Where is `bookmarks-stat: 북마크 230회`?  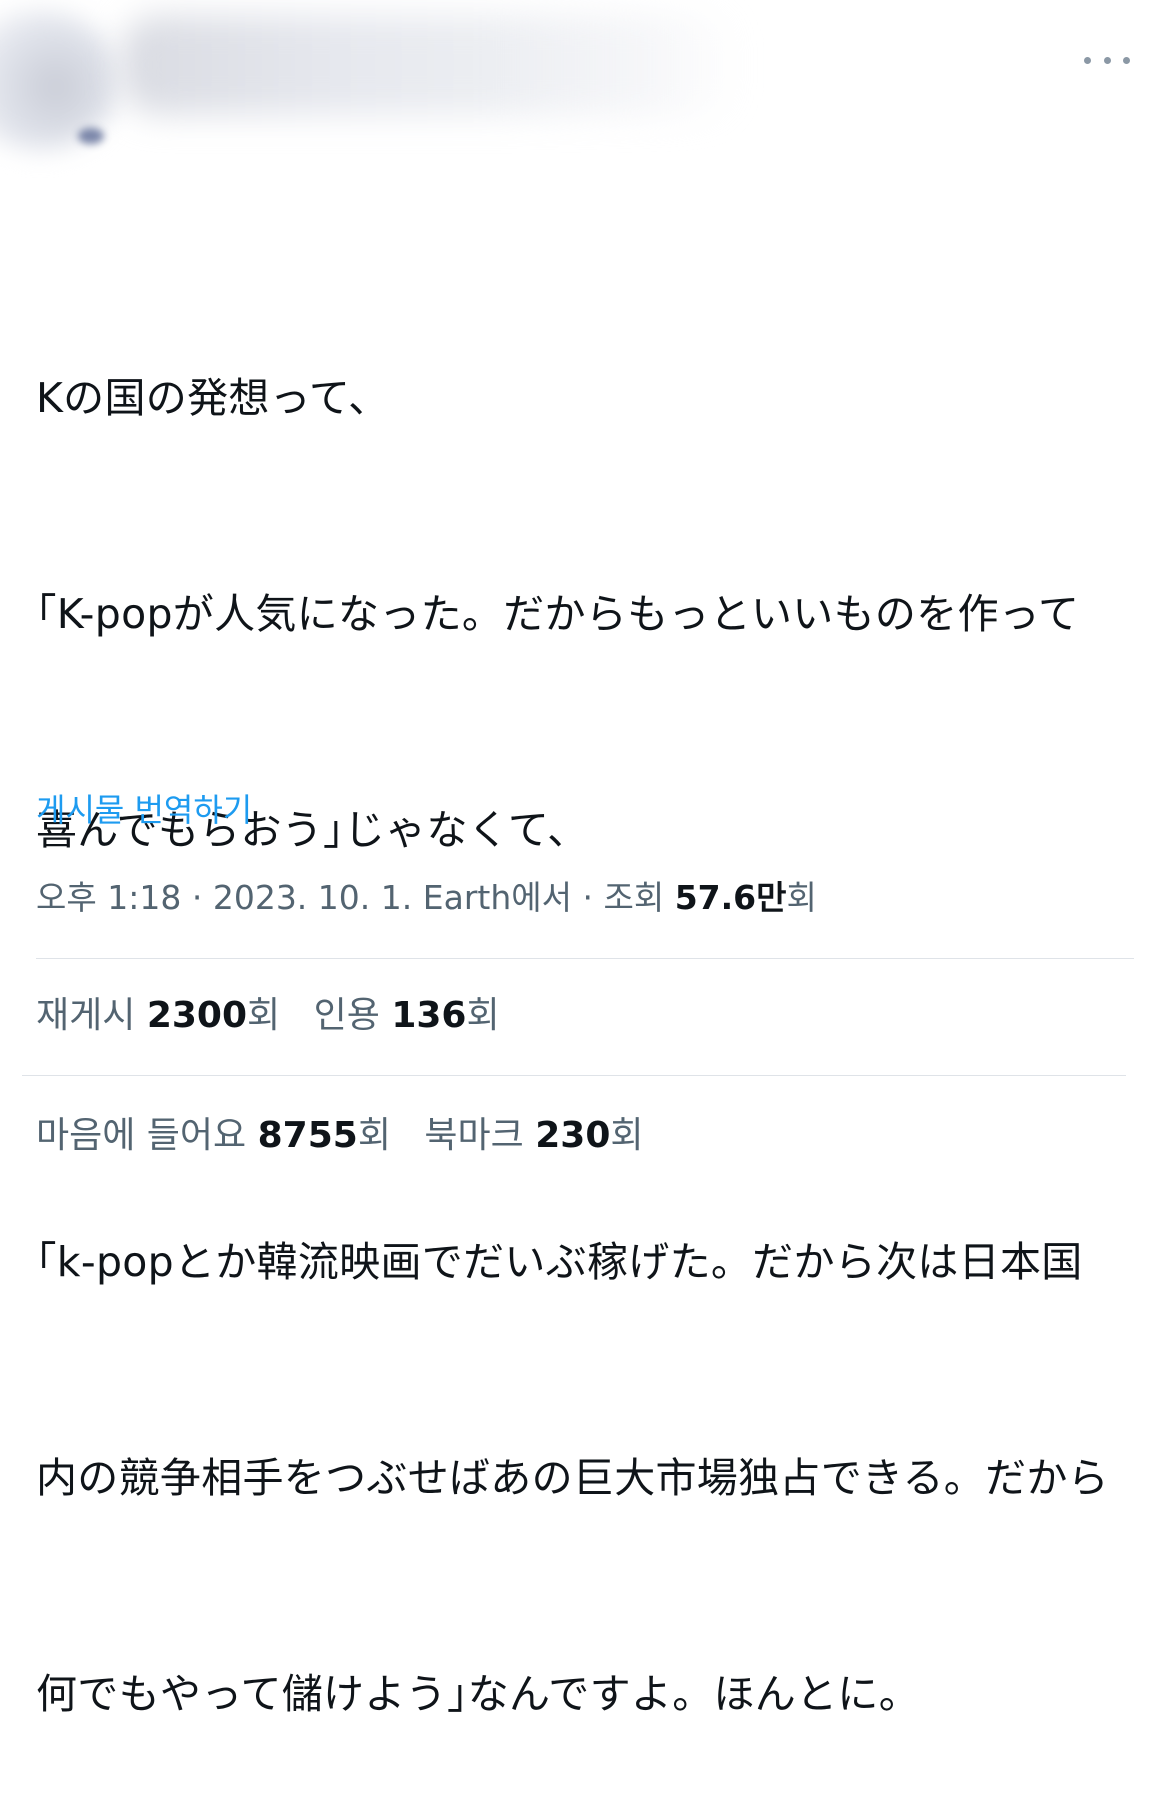 bookmarks-stat: 북마크 230회 is located at coordinates (533, 1136).